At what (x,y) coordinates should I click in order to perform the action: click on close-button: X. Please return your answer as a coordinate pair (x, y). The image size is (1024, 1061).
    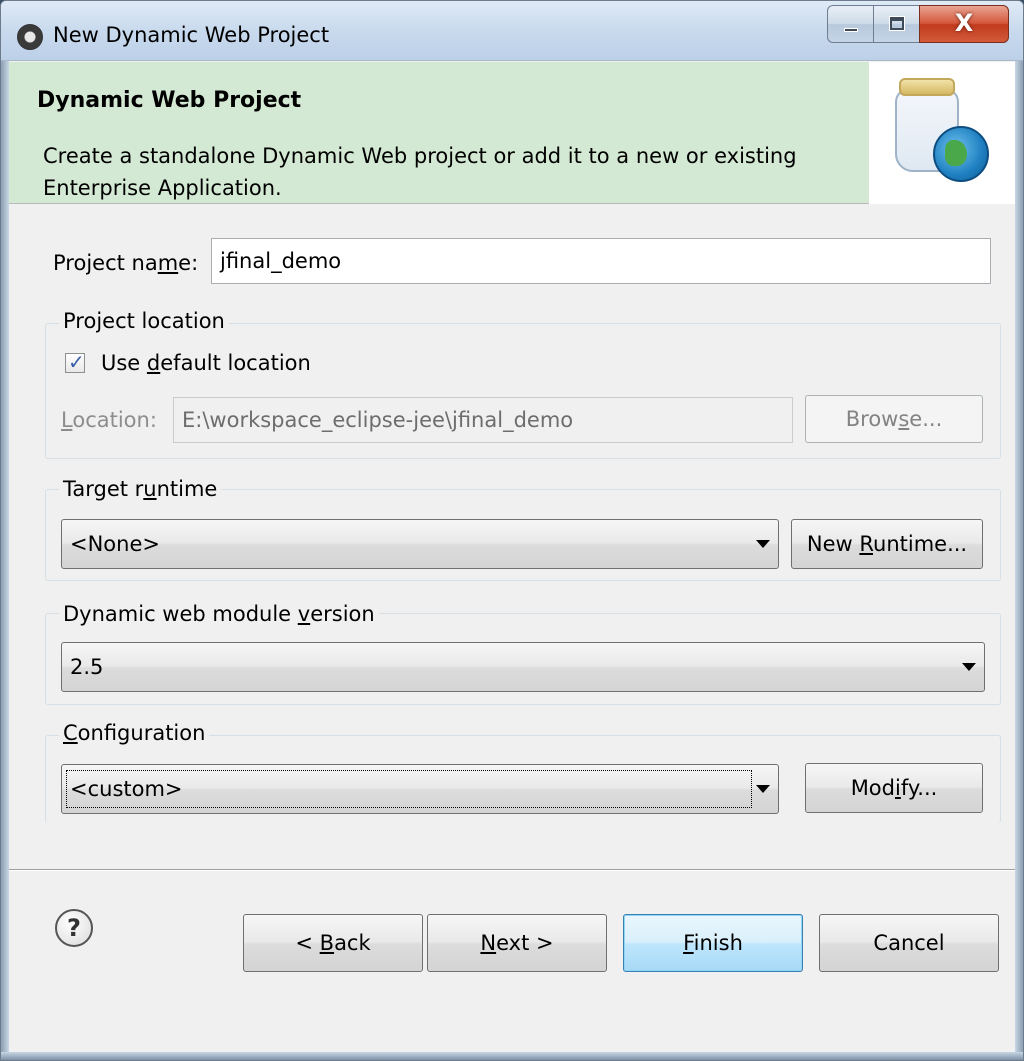
    Looking at the image, I should click on (964, 24).